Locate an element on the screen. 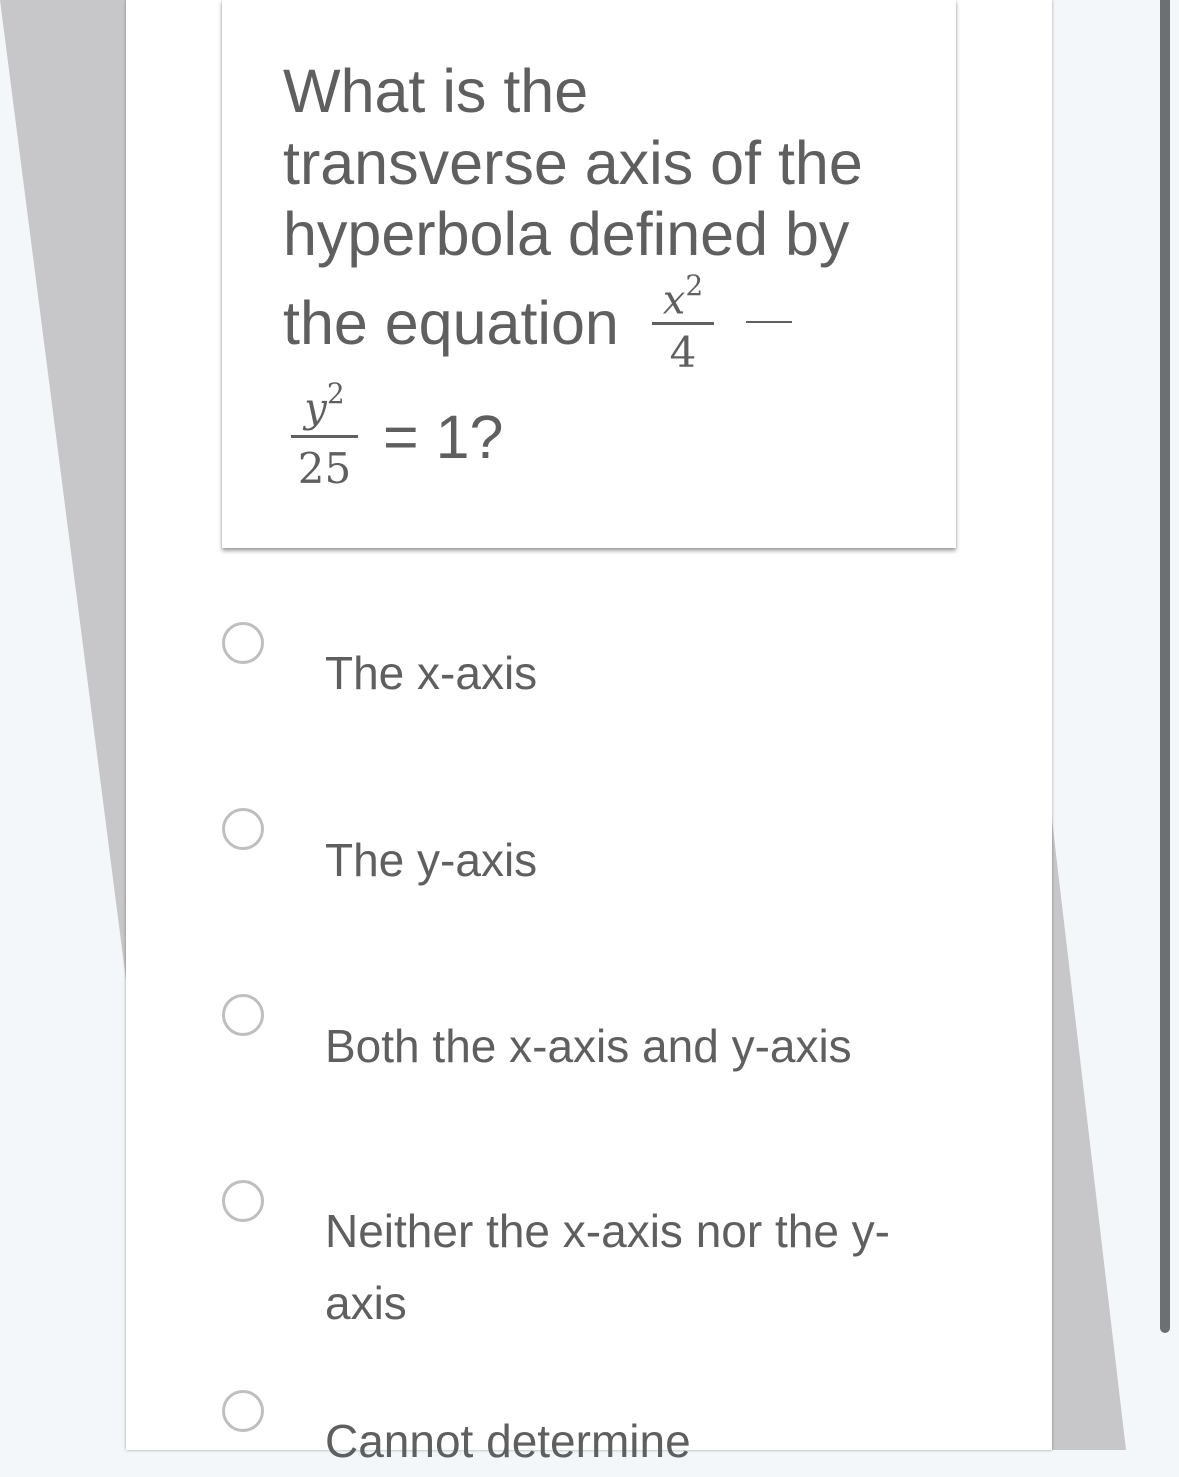 The image size is (1179, 1477). answer-option-label: Neither the x-axis nor the y-axis is located at coordinates (608, 1267).